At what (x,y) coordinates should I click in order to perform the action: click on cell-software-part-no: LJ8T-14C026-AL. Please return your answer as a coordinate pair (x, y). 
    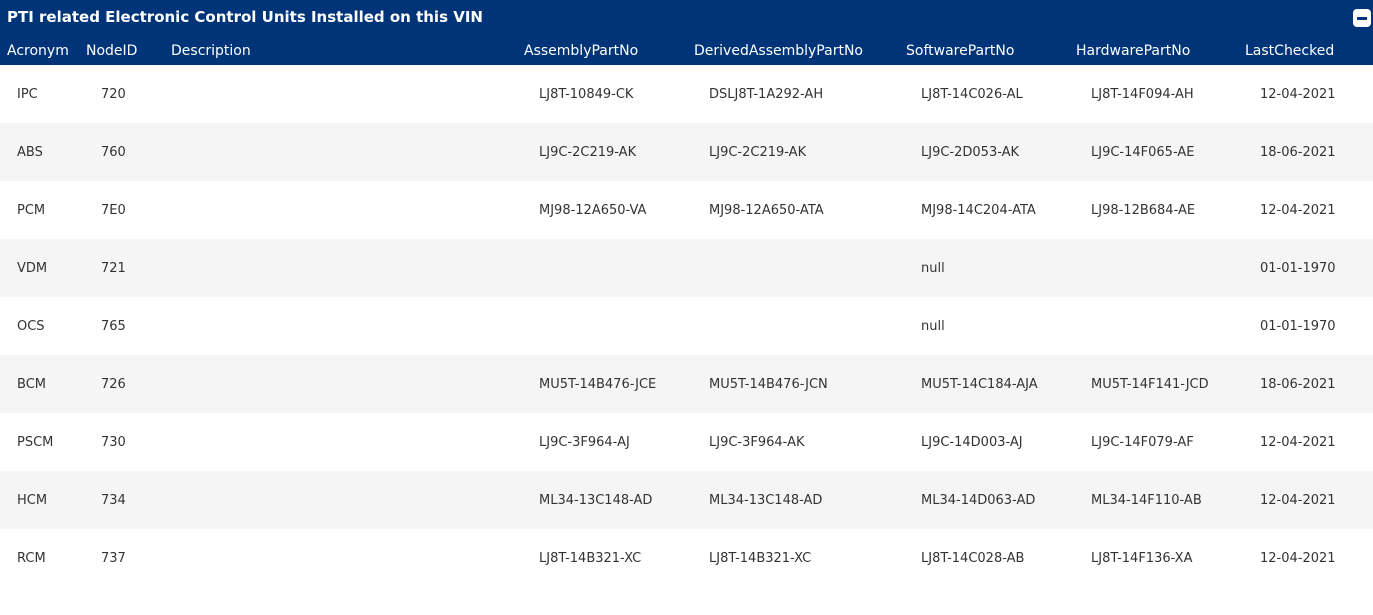
    Looking at the image, I should click on (972, 94).